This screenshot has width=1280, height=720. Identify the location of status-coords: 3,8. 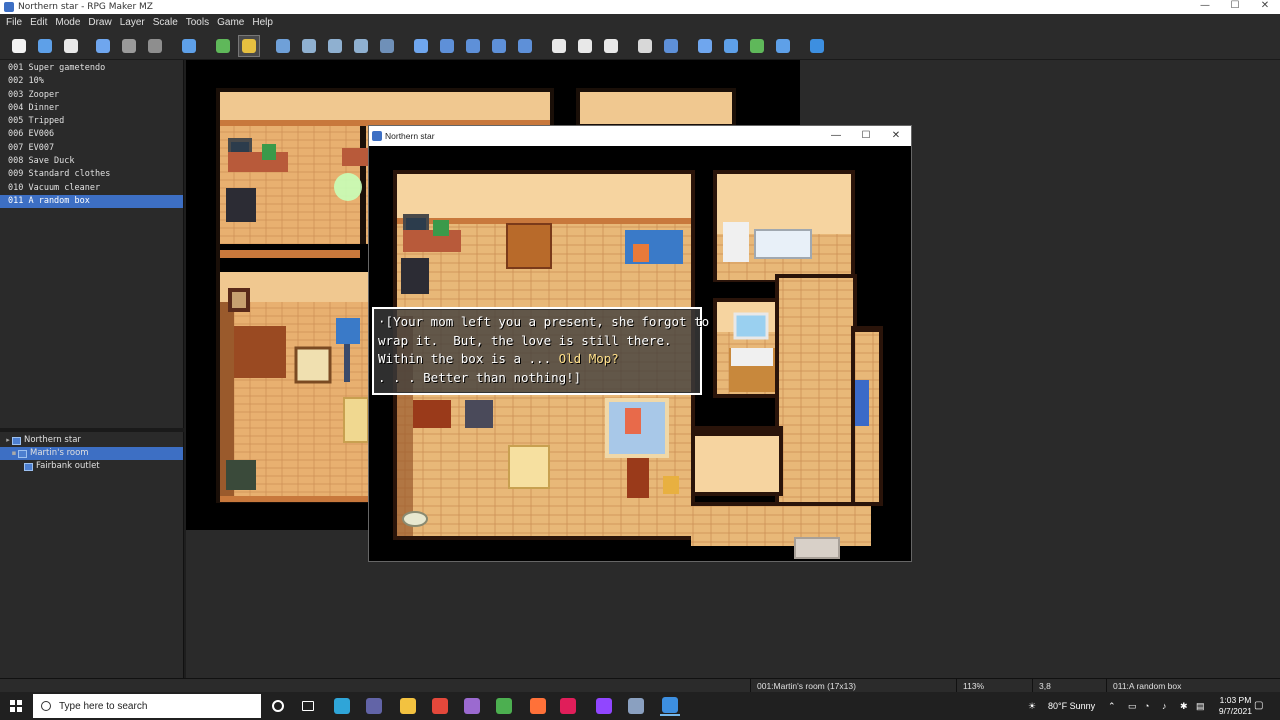
(1069, 686).